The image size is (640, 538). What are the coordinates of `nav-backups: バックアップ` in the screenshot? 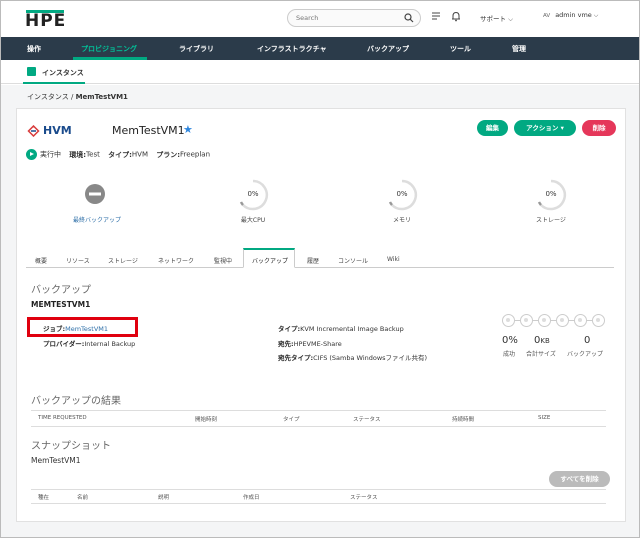 It's located at (388, 49).